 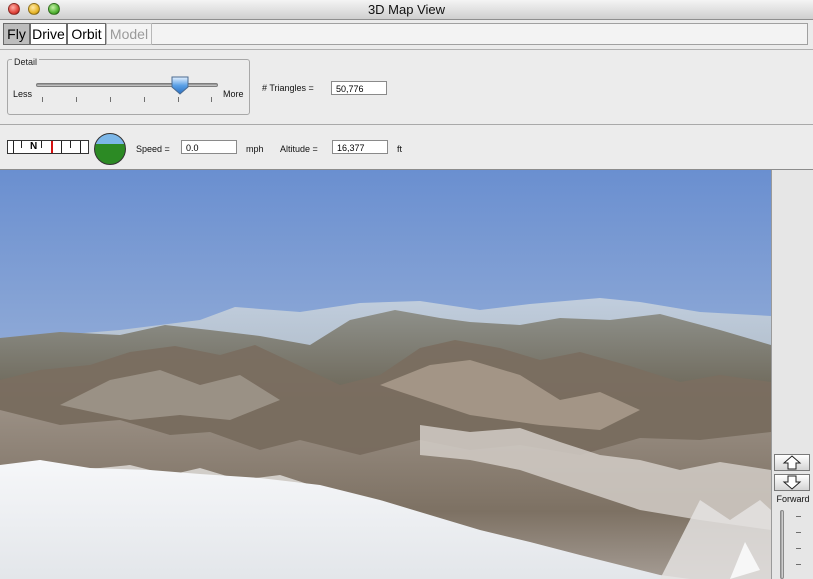 What do you see at coordinates (23, 94) in the screenshot?
I see `detail-less-label: Less` at bounding box center [23, 94].